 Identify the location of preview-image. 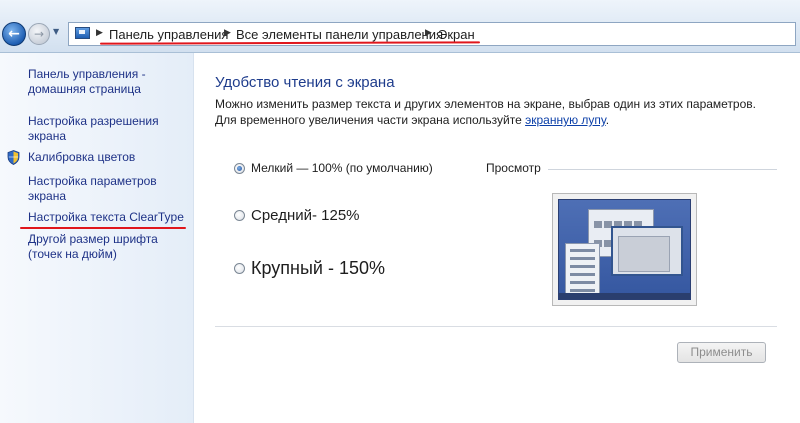
(624, 249).